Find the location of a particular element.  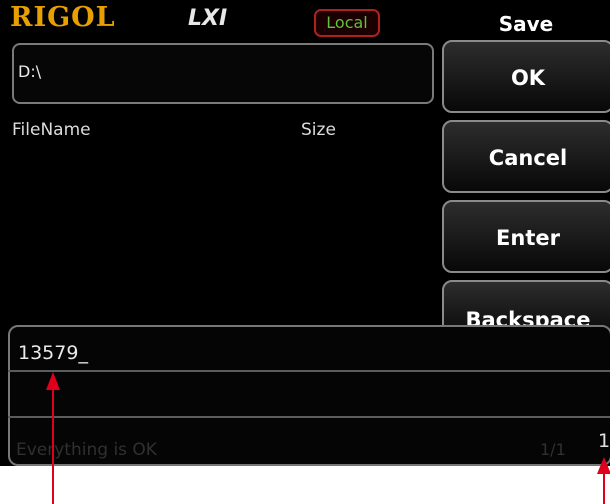

arrow-right is located at coordinates (603, 480).